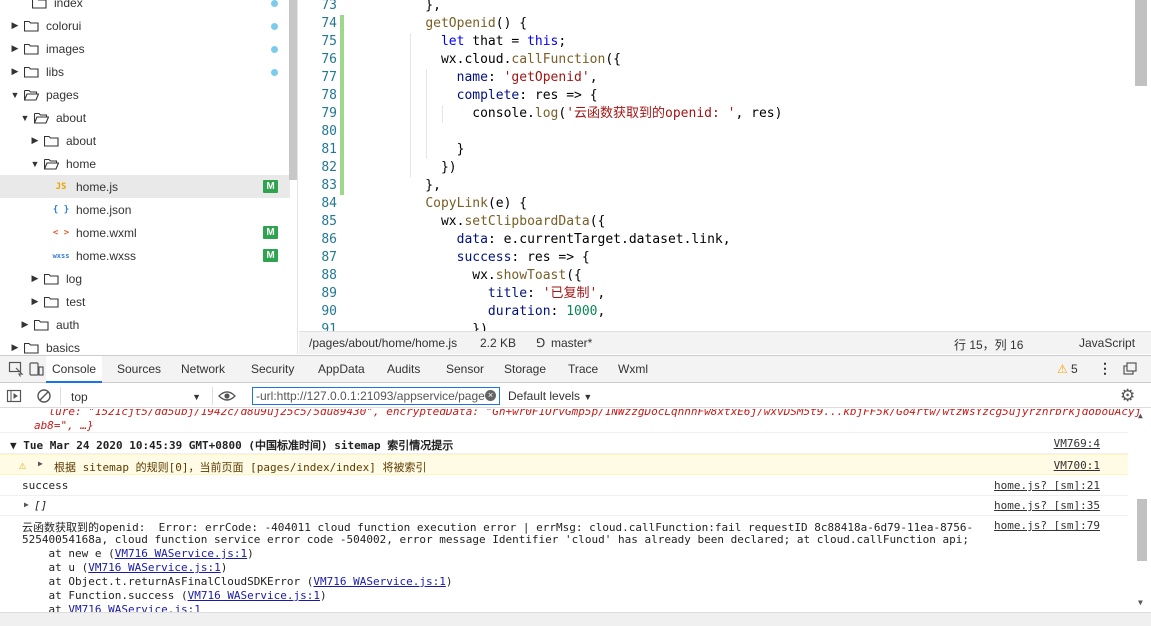 The width and height of the screenshot is (1151, 626). Describe the element at coordinates (725, 42) in the screenshot. I see `code-line: 75 let that = this;` at that location.